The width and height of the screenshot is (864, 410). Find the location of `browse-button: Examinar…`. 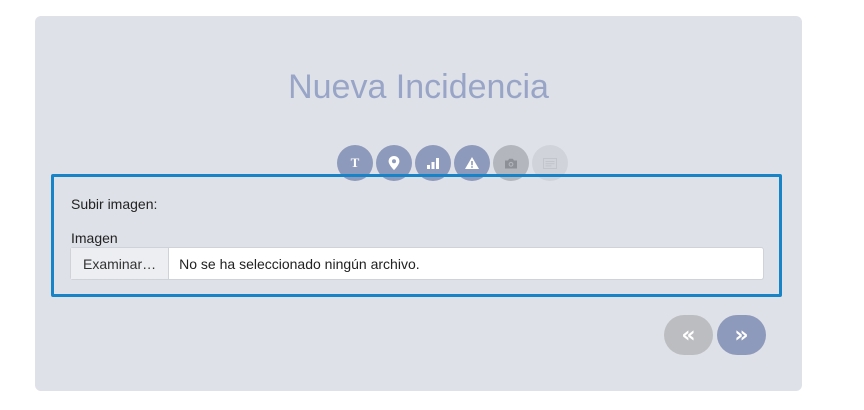

browse-button: Examinar… is located at coordinates (120, 263).